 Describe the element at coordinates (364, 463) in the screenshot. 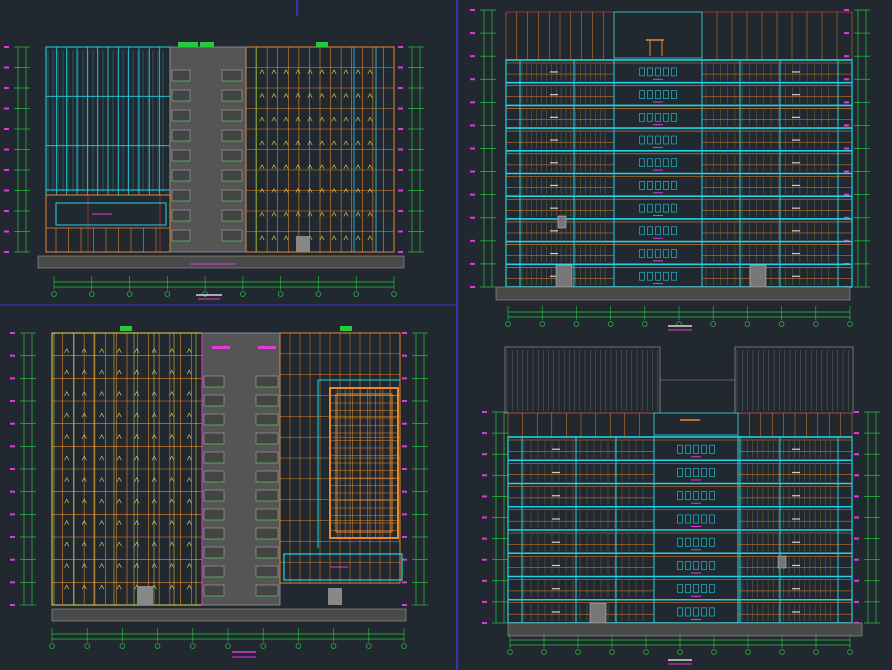

I see `curtain-block-grid` at that location.